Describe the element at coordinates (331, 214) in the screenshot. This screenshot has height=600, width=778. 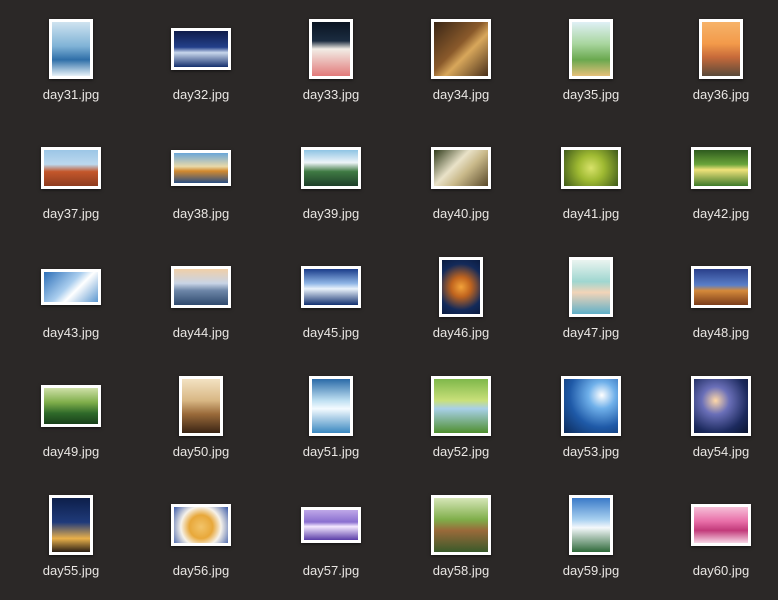
I see `file-name-label: day39.jpg` at that location.